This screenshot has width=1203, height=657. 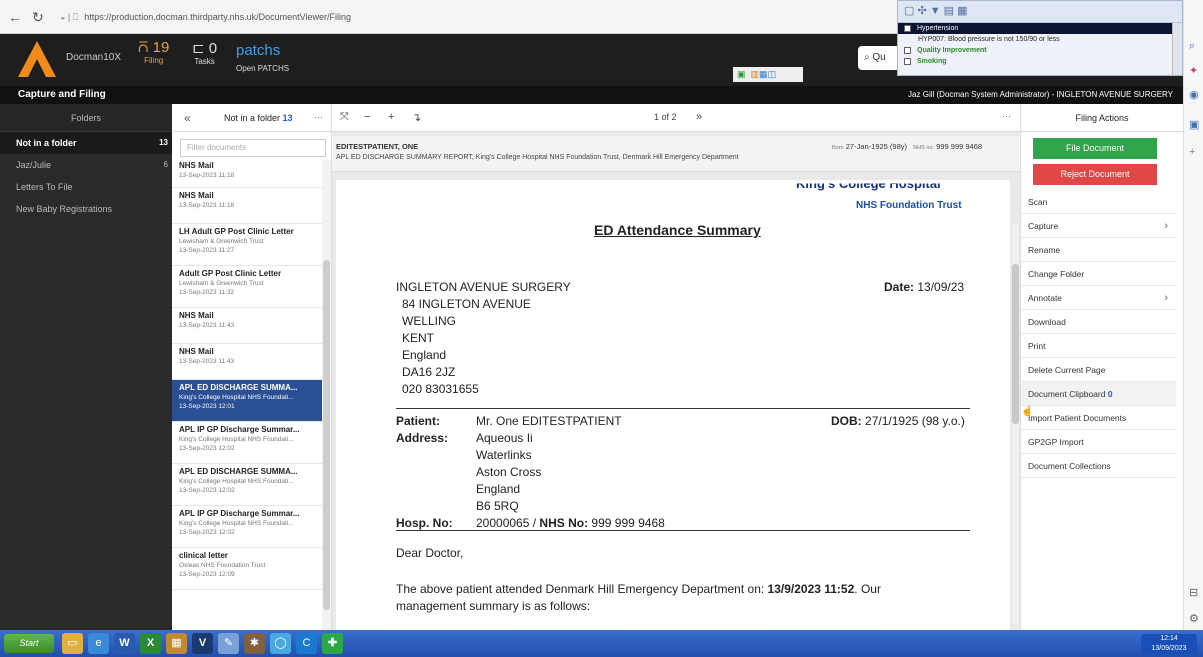 What do you see at coordinates (1194, 94) in the screenshot?
I see `outlook-icon: ◉` at bounding box center [1194, 94].